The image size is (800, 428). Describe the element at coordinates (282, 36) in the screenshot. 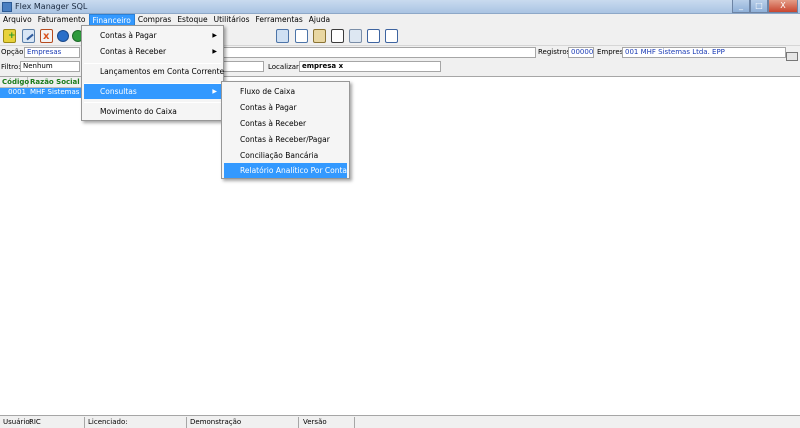

I see `report-icon` at that location.